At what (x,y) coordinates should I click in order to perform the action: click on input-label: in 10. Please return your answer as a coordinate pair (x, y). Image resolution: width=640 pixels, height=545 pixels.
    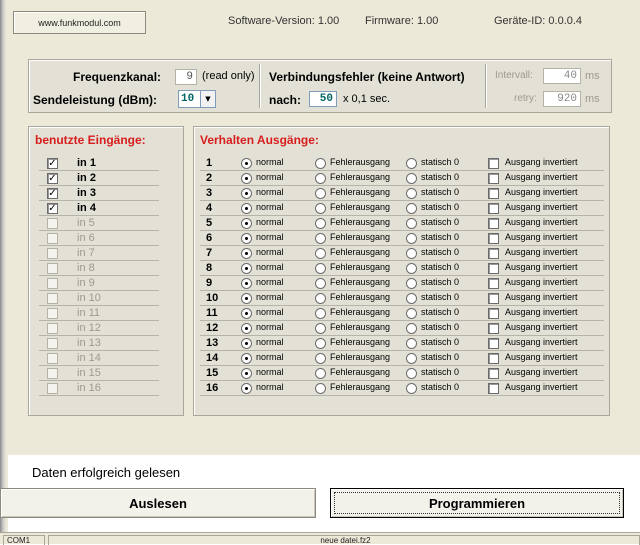
    Looking at the image, I should click on (89, 298).